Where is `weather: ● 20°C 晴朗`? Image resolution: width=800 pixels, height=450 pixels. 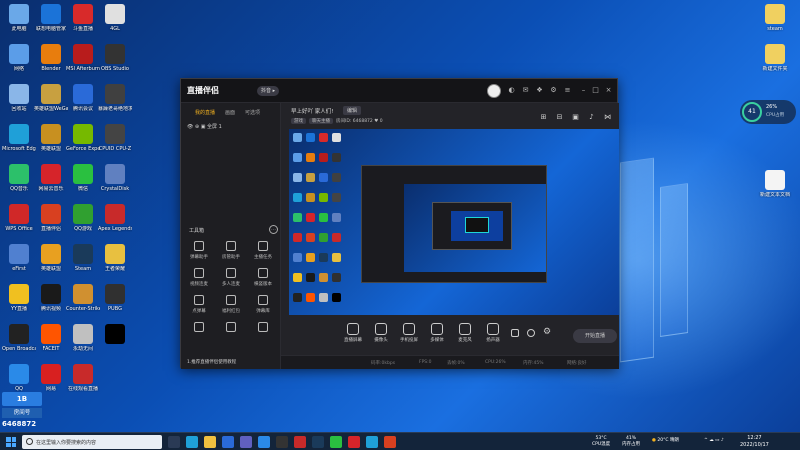
weather: ● 20°C 晴朗 is located at coordinates (665, 441).